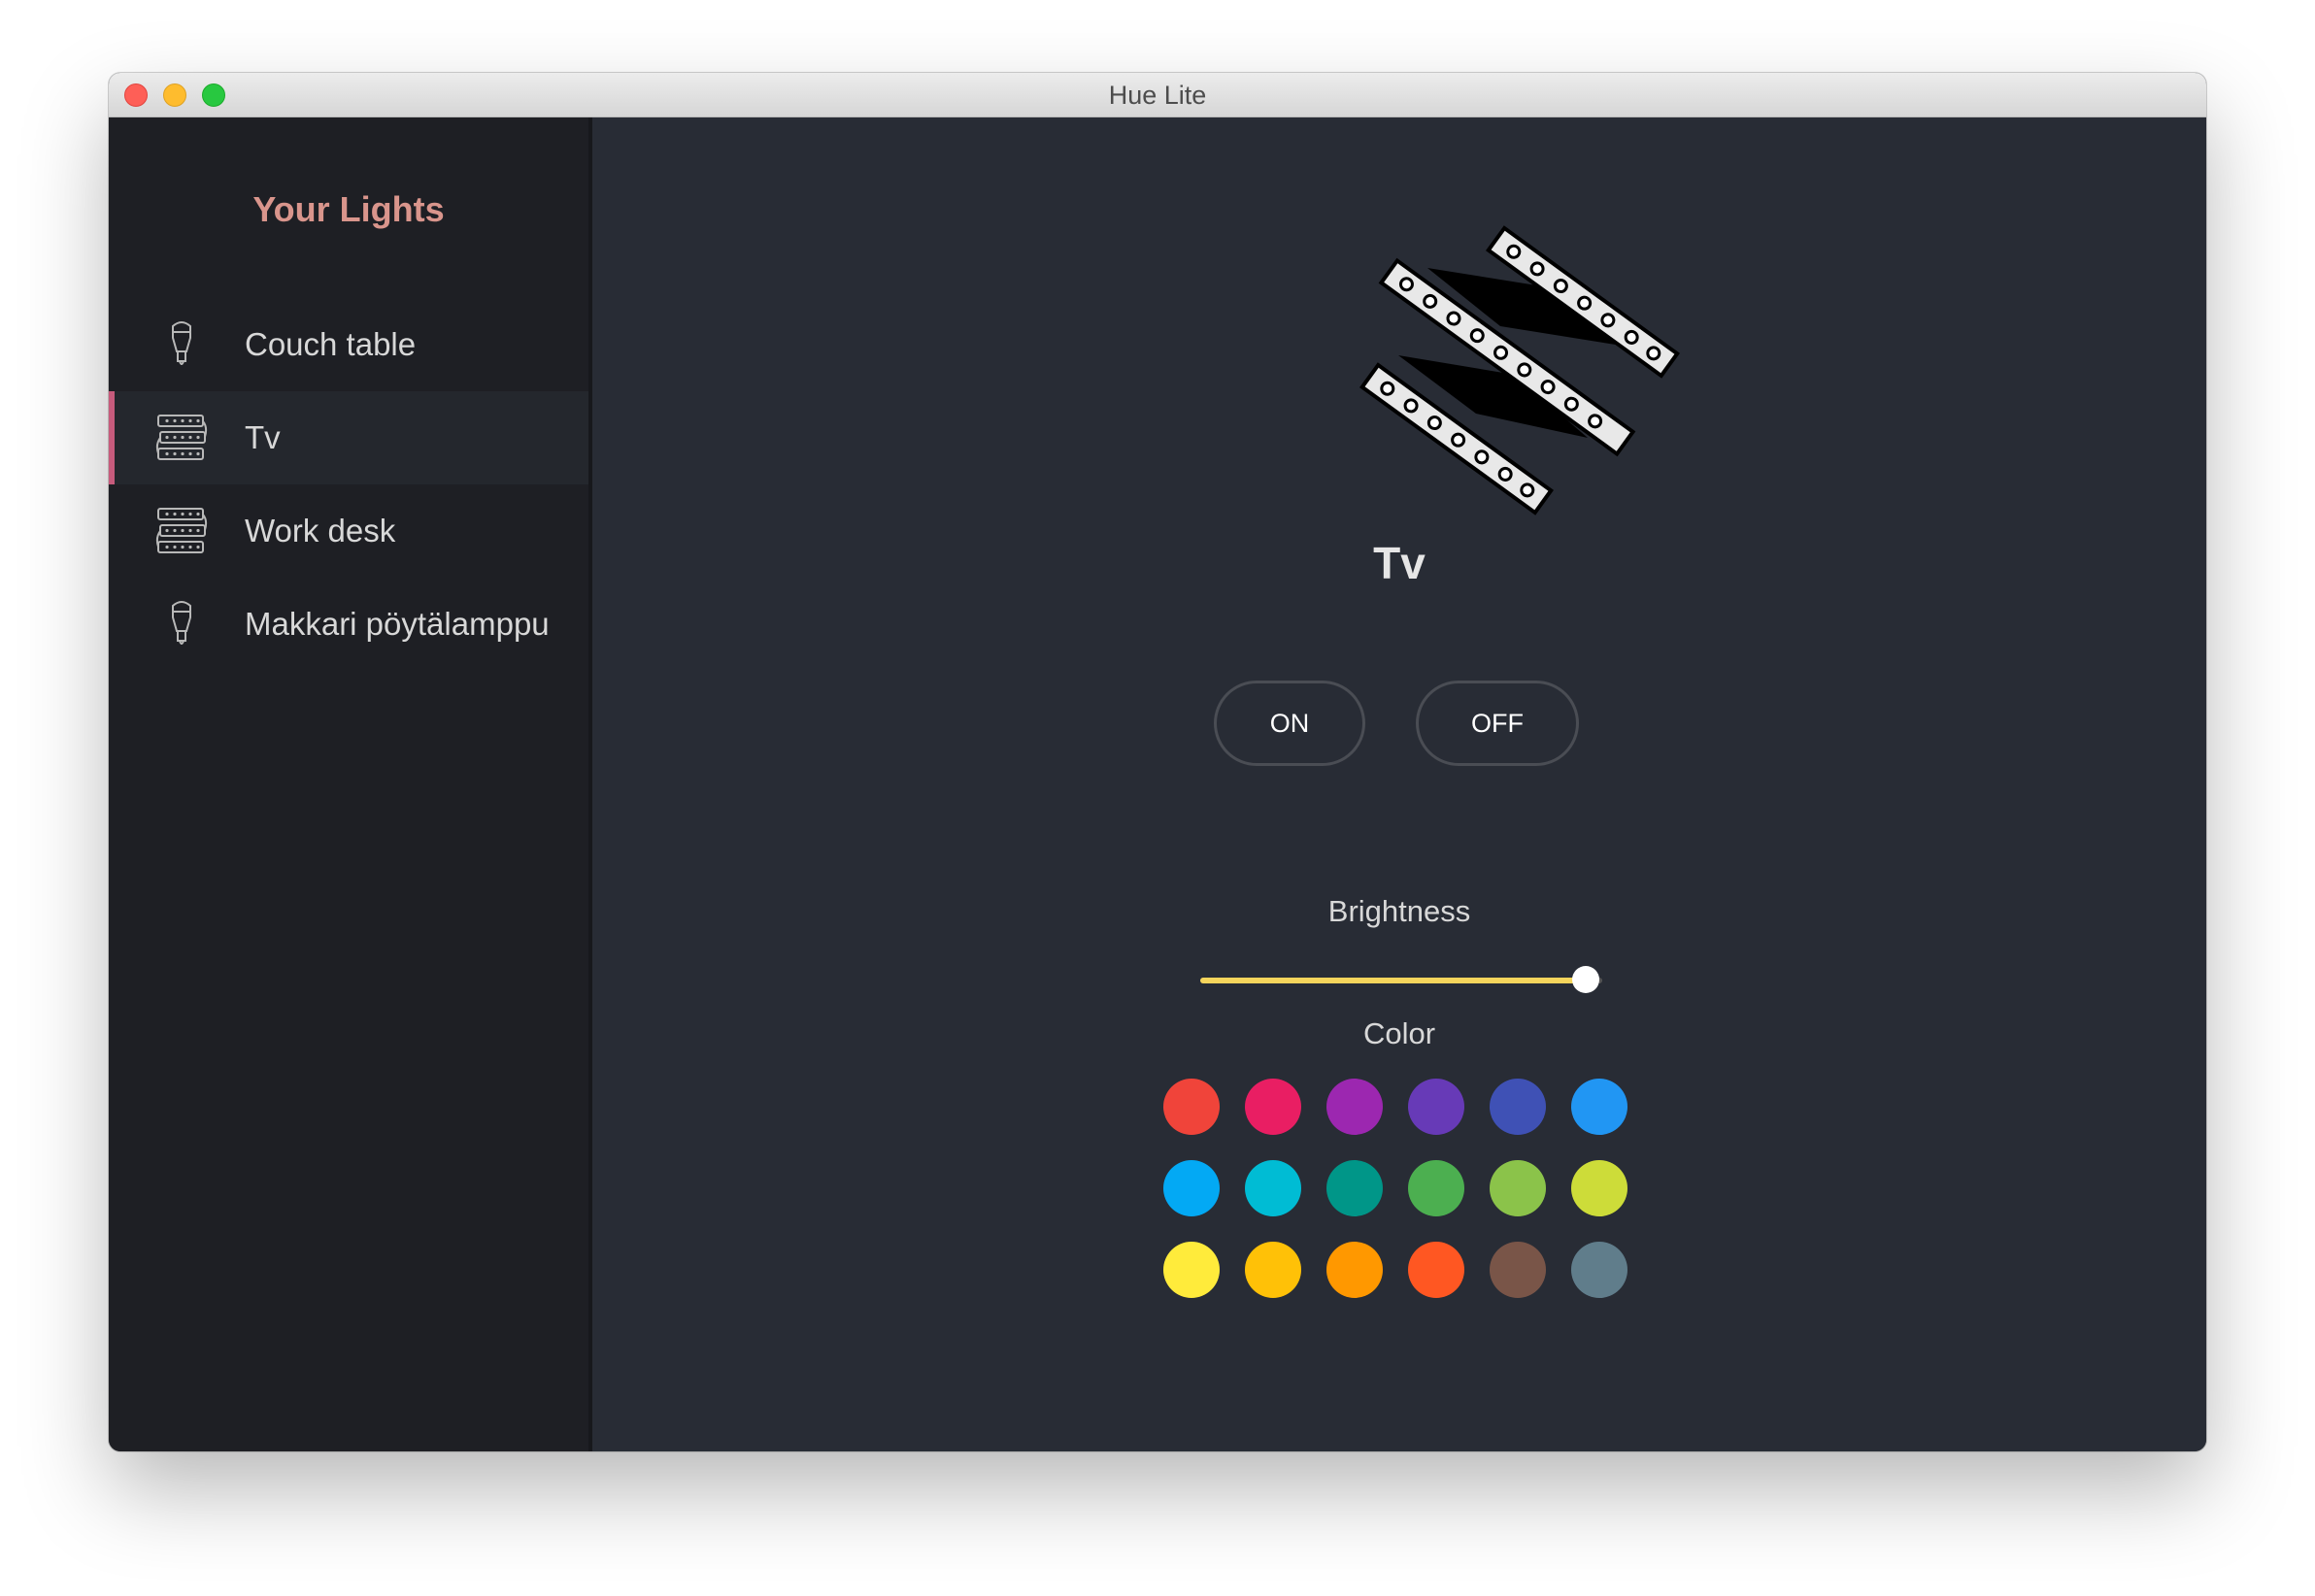 The height and width of the screenshot is (1596, 2315). I want to click on light-item-makkari-poytalamppu: Makkari pöytälamppu, so click(349, 624).